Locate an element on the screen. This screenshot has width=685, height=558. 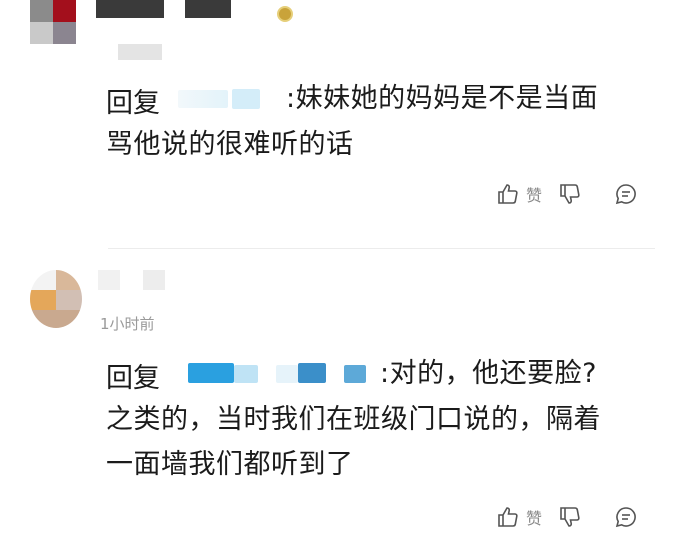
timestamp: 1小时前 is located at coordinates (127, 324).